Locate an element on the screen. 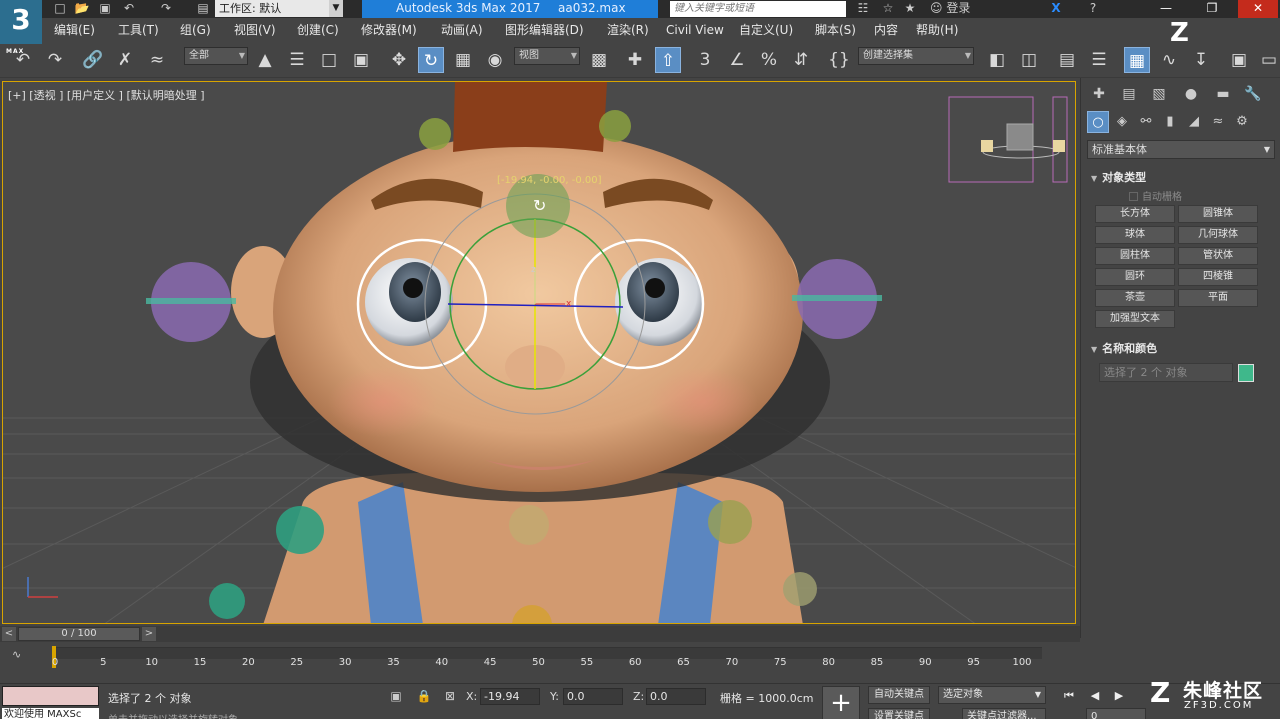 The height and width of the screenshot is (719, 1280). search-input: 键入关键字或短语 is located at coordinates (758, 9).